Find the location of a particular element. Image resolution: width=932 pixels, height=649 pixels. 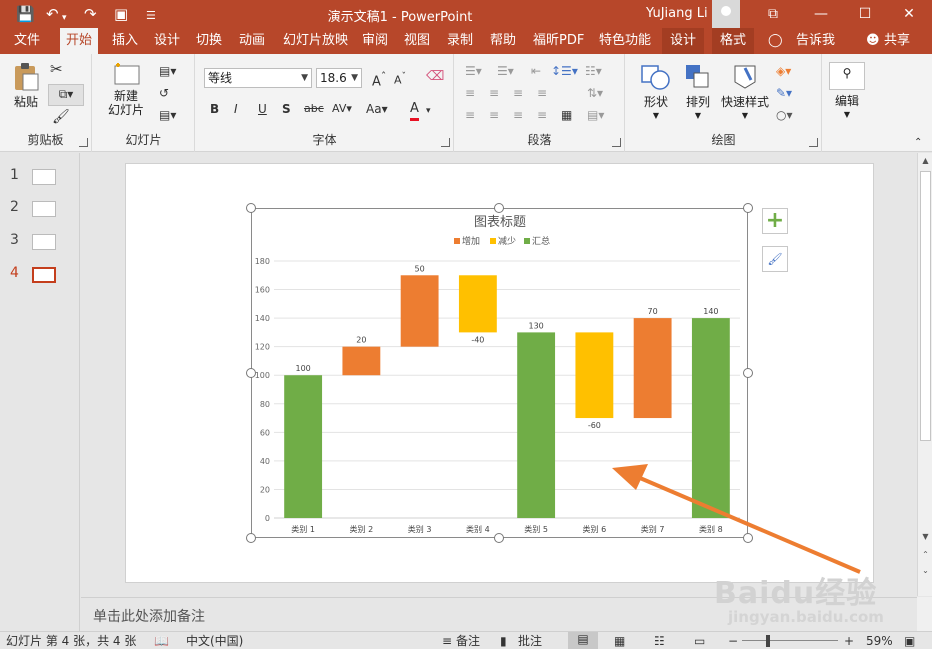

character-spacing-icon: AV▾ is located at coordinates (342, 109).